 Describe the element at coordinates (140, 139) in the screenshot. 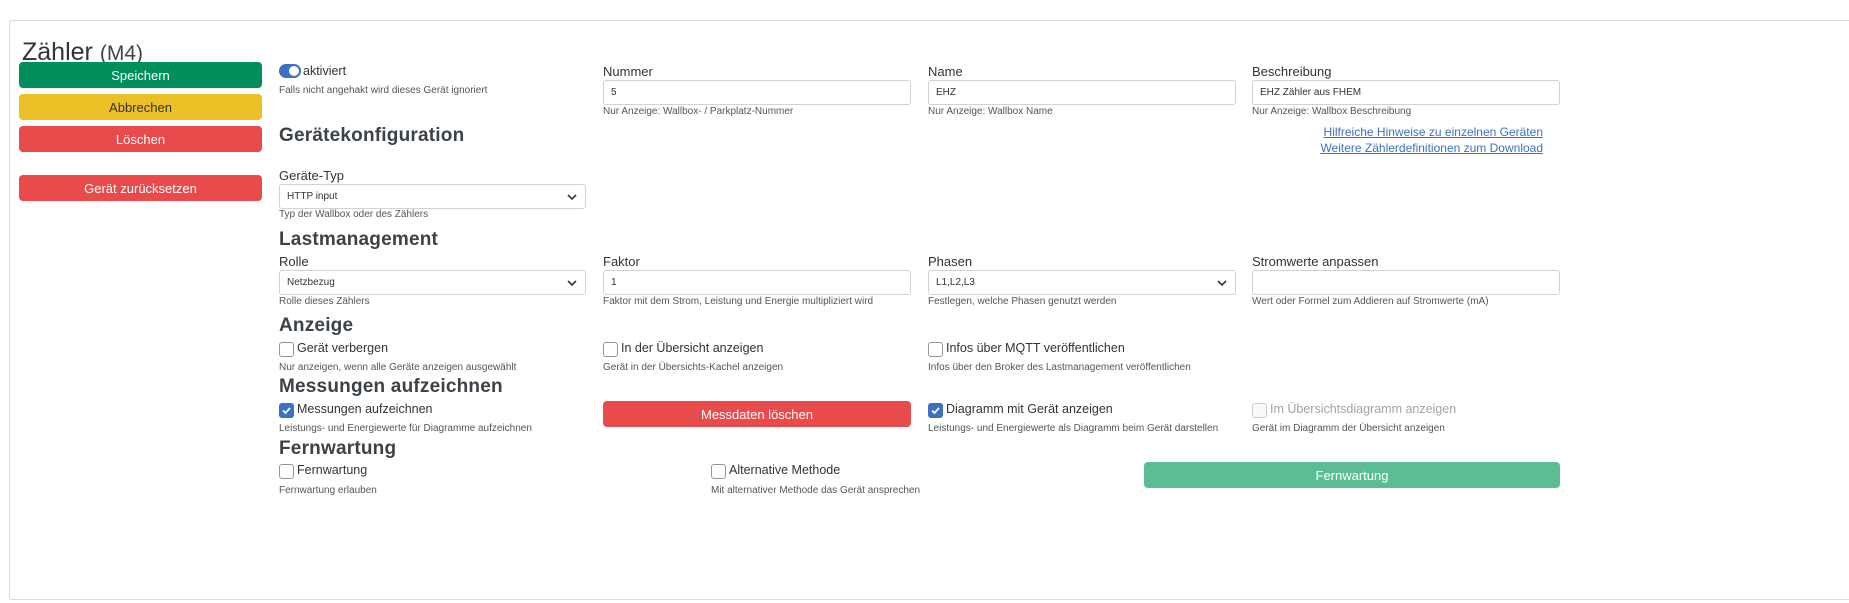

I see `delete-button: Löschen` at that location.